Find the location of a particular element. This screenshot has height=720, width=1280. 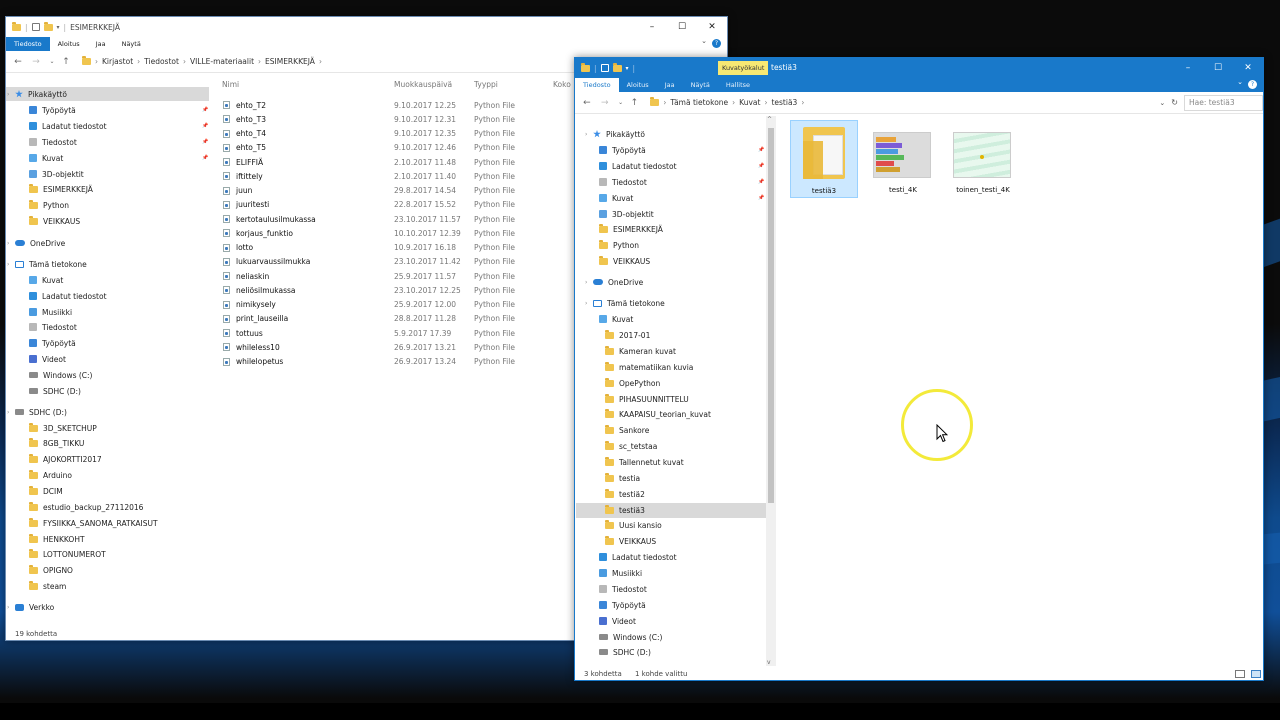

close-button: ✕ is located at coordinates (1248, 68).